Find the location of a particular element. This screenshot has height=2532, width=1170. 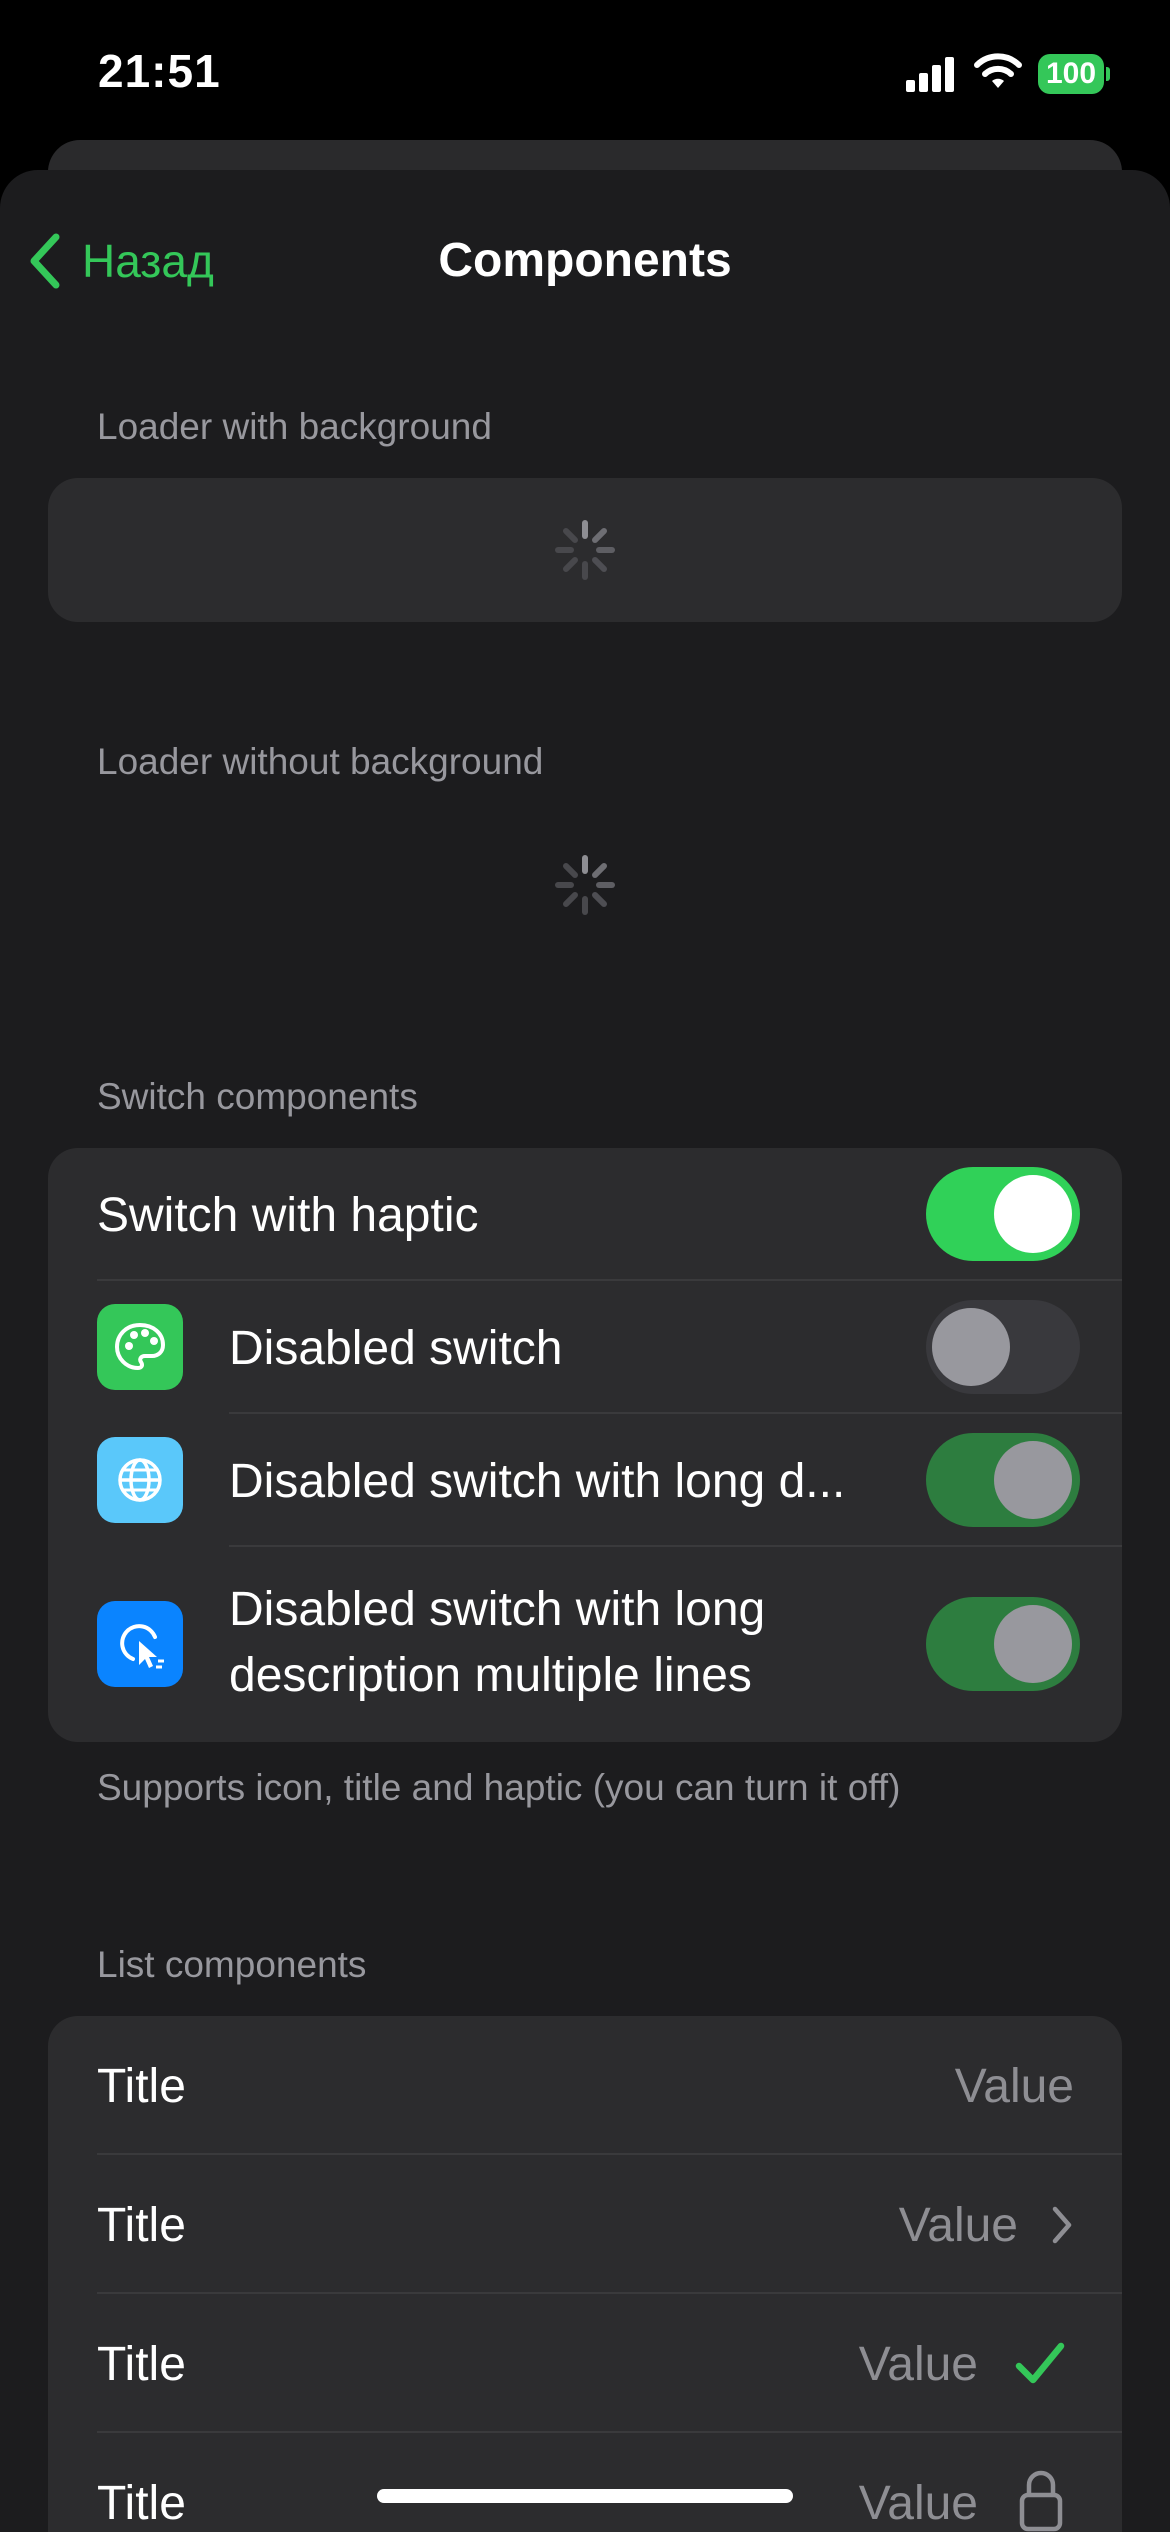

section-header-switches: Switch components is located at coordinates (257, 1096).